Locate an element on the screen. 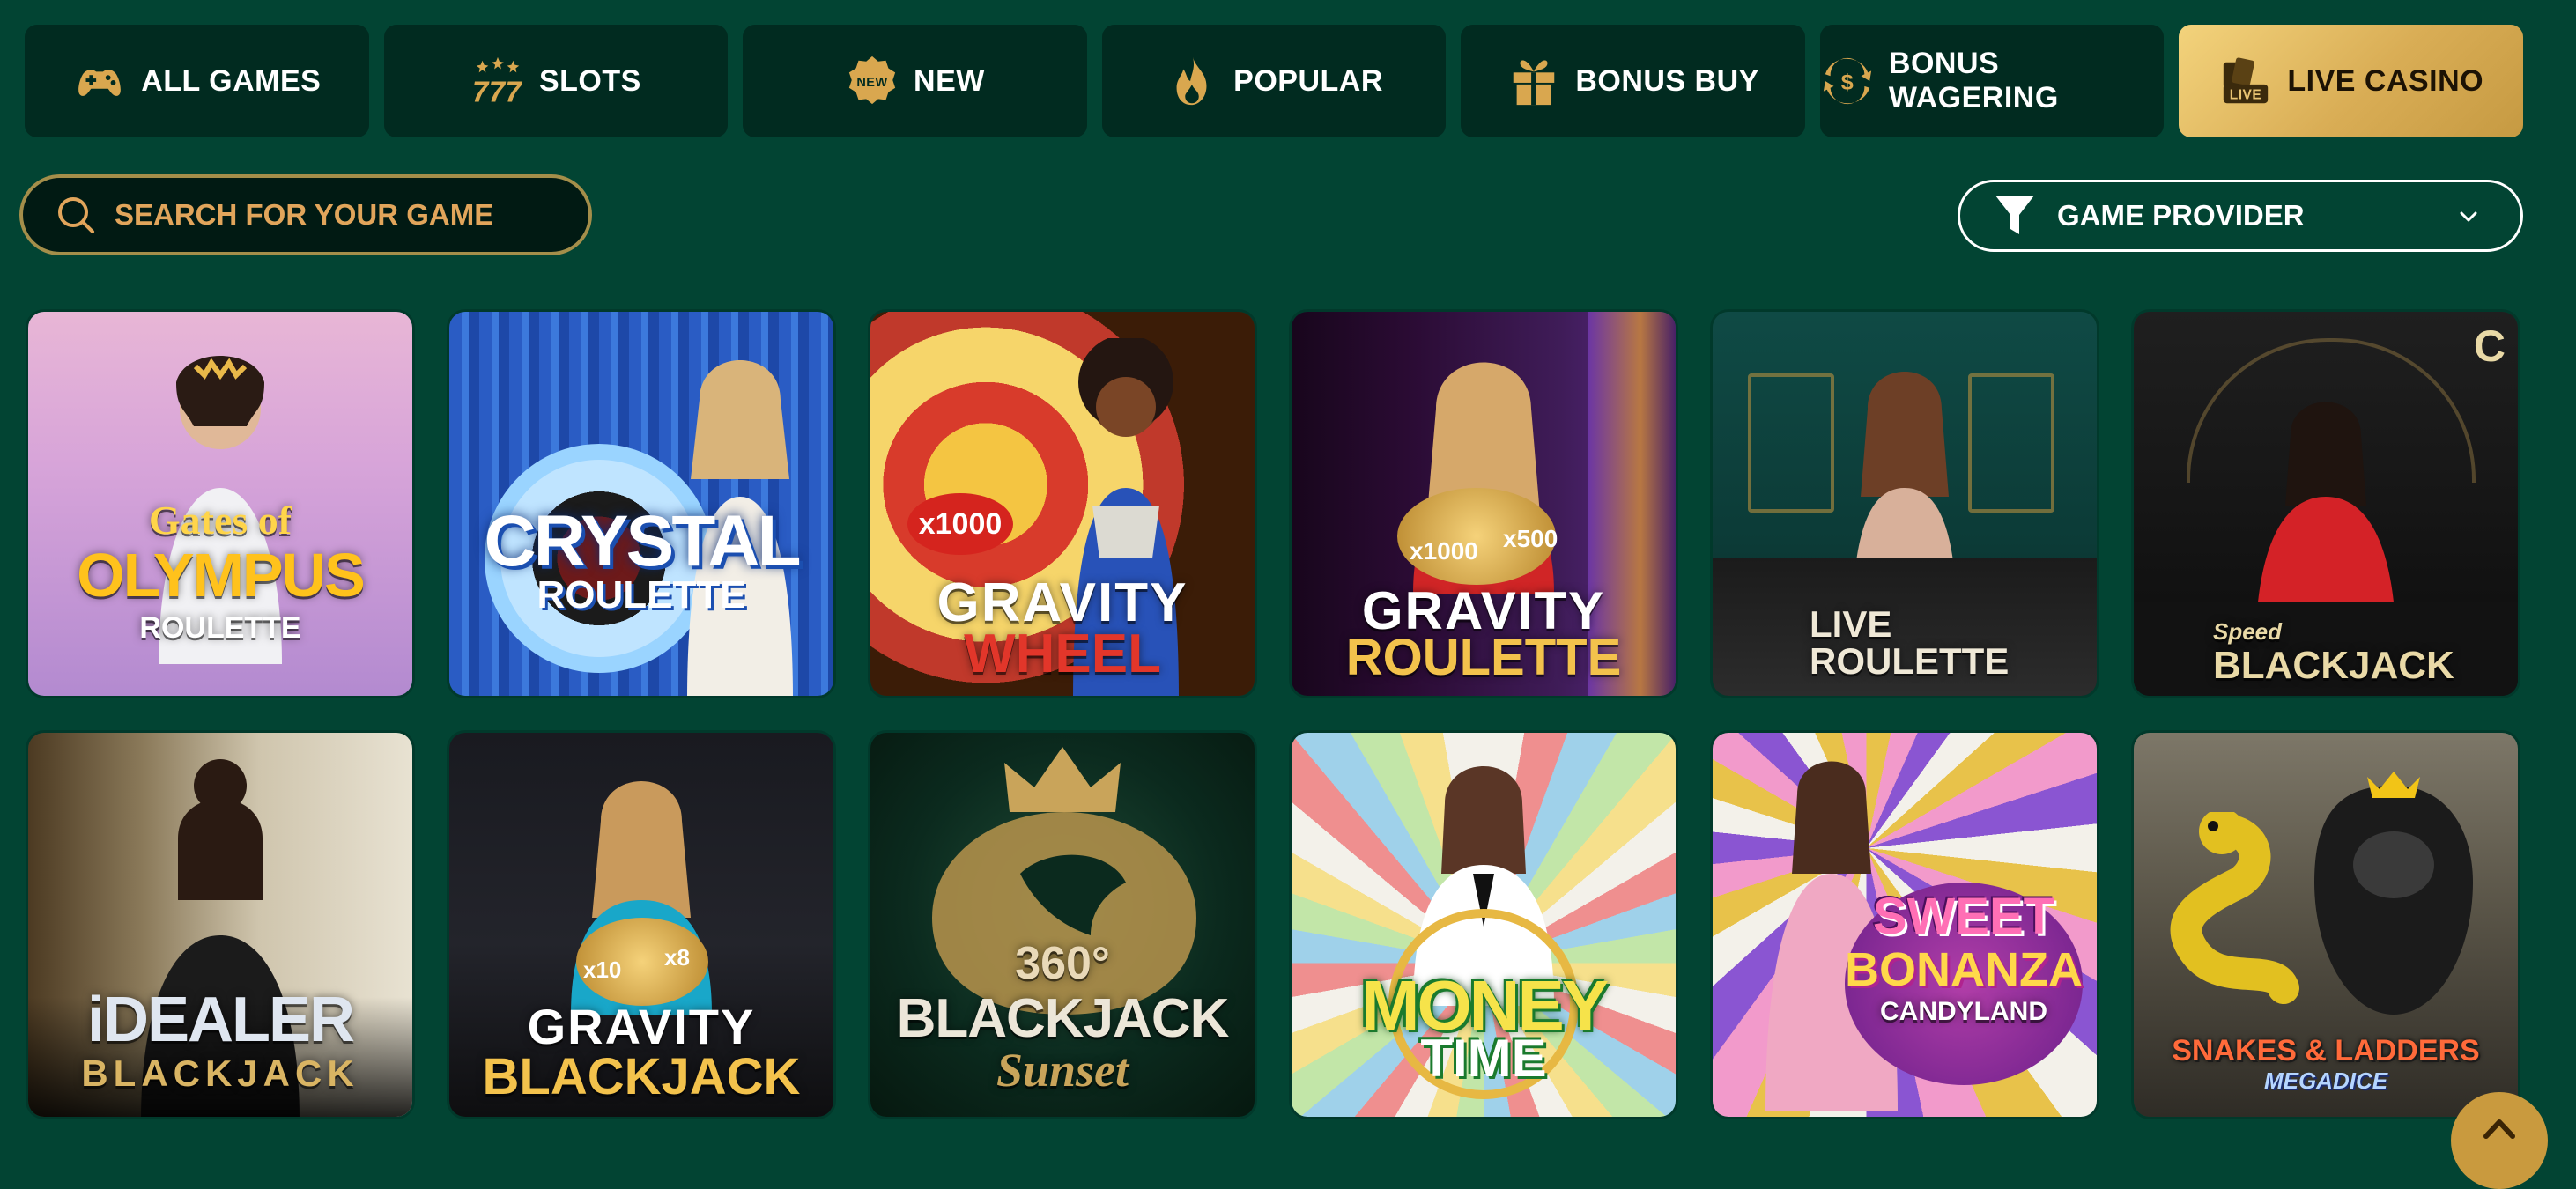 The image size is (2576, 1189). game-card-speed-blackjack: C Speed BLACKJACK is located at coordinates (2326, 504).